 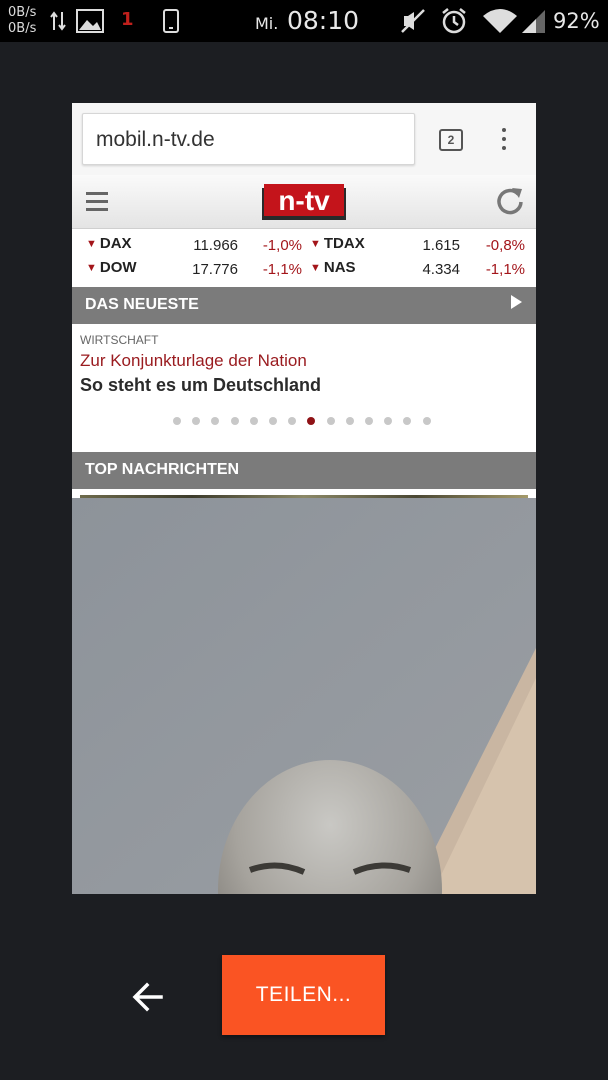 I want to click on phone-icon, so click(x=171, y=21).